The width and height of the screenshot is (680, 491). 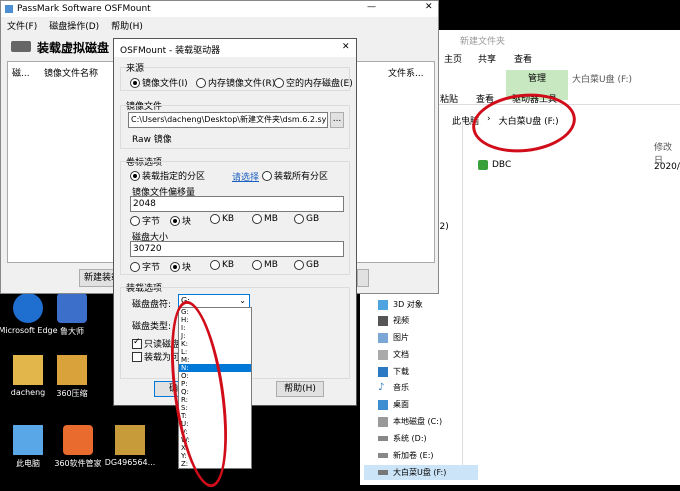 What do you see at coordinates (127, 25) in the screenshot?
I see `menu-help: 帮助(H)` at bounding box center [127, 25].